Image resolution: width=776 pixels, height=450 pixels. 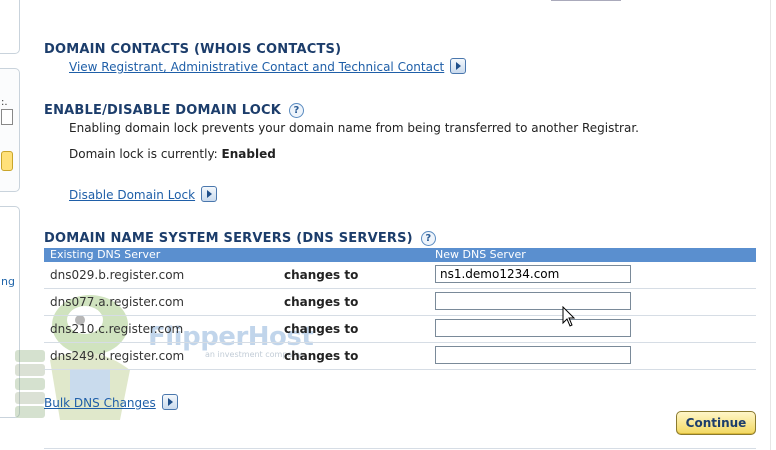 I want to click on top-divider, so click(x=586, y=0).